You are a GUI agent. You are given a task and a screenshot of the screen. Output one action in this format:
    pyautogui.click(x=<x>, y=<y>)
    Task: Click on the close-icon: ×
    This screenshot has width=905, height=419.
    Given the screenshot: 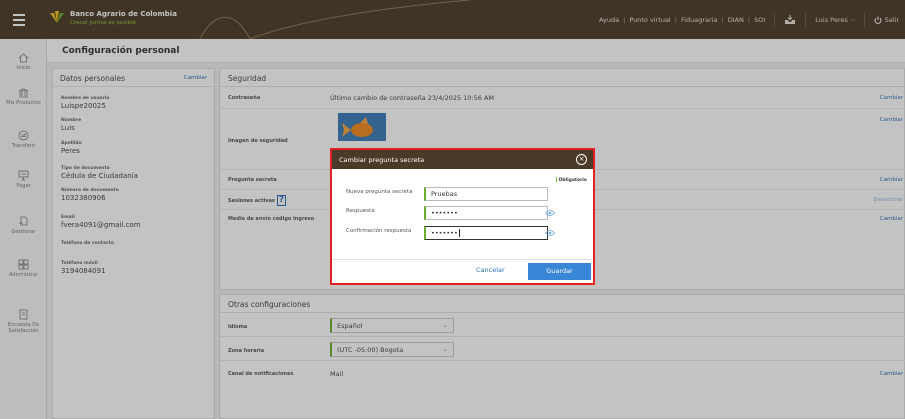 What is the action you would take?
    pyautogui.click(x=581, y=159)
    